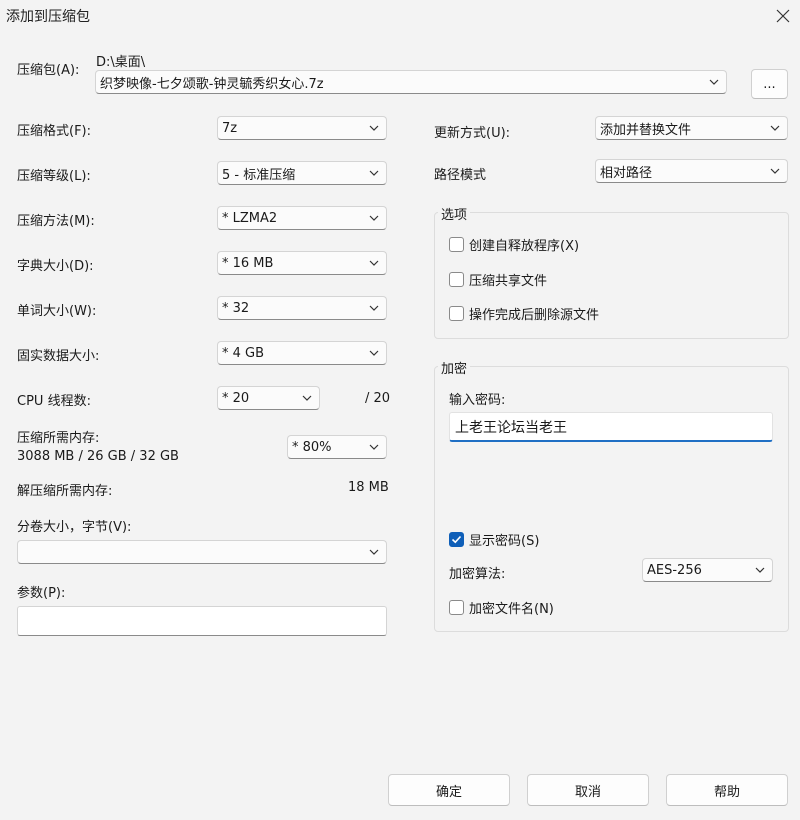  Describe the element at coordinates (202, 552) in the screenshot. I see `split-combo` at that location.